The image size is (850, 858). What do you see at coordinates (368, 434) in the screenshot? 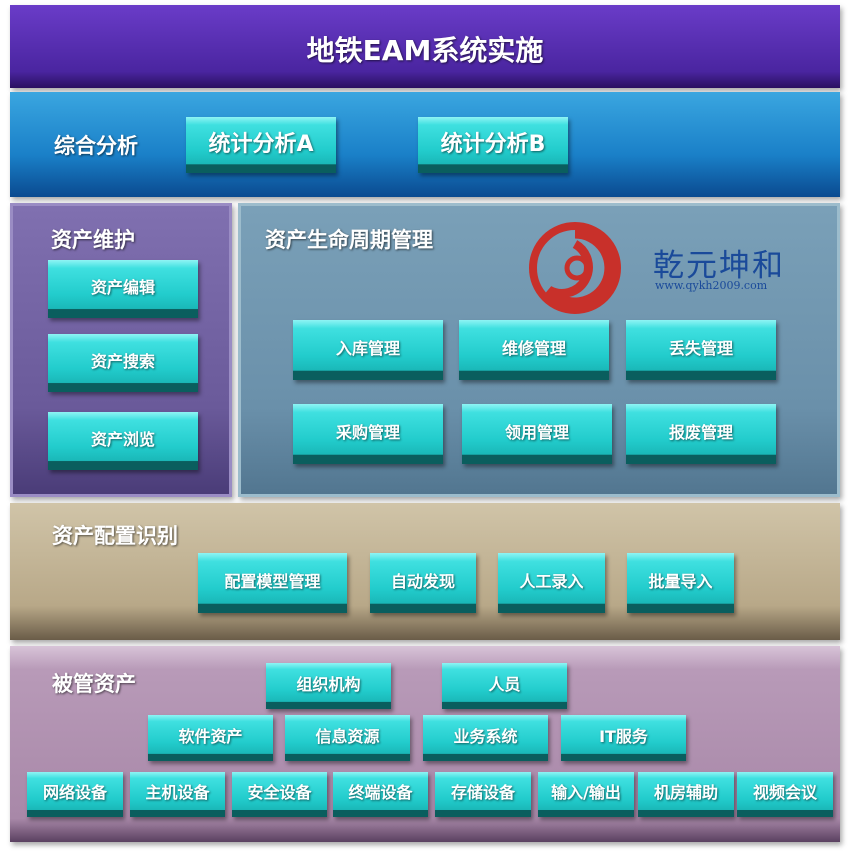
I see `purchase-button: 采购管理` at bounding box center [368, 434].